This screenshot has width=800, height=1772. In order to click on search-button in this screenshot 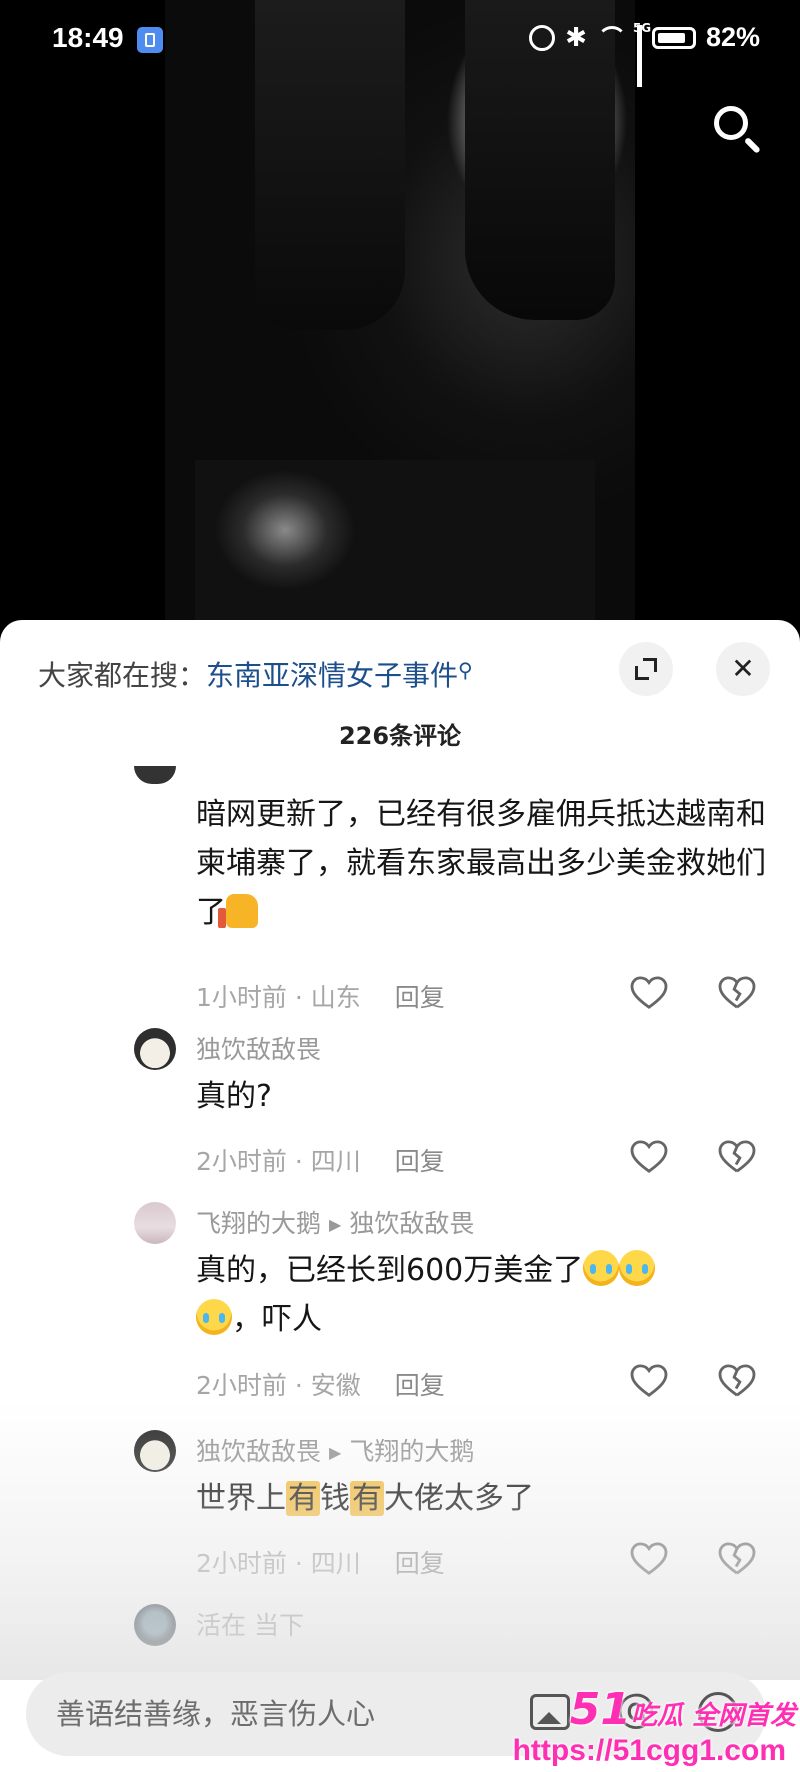, I will do `click(736, 128)`.